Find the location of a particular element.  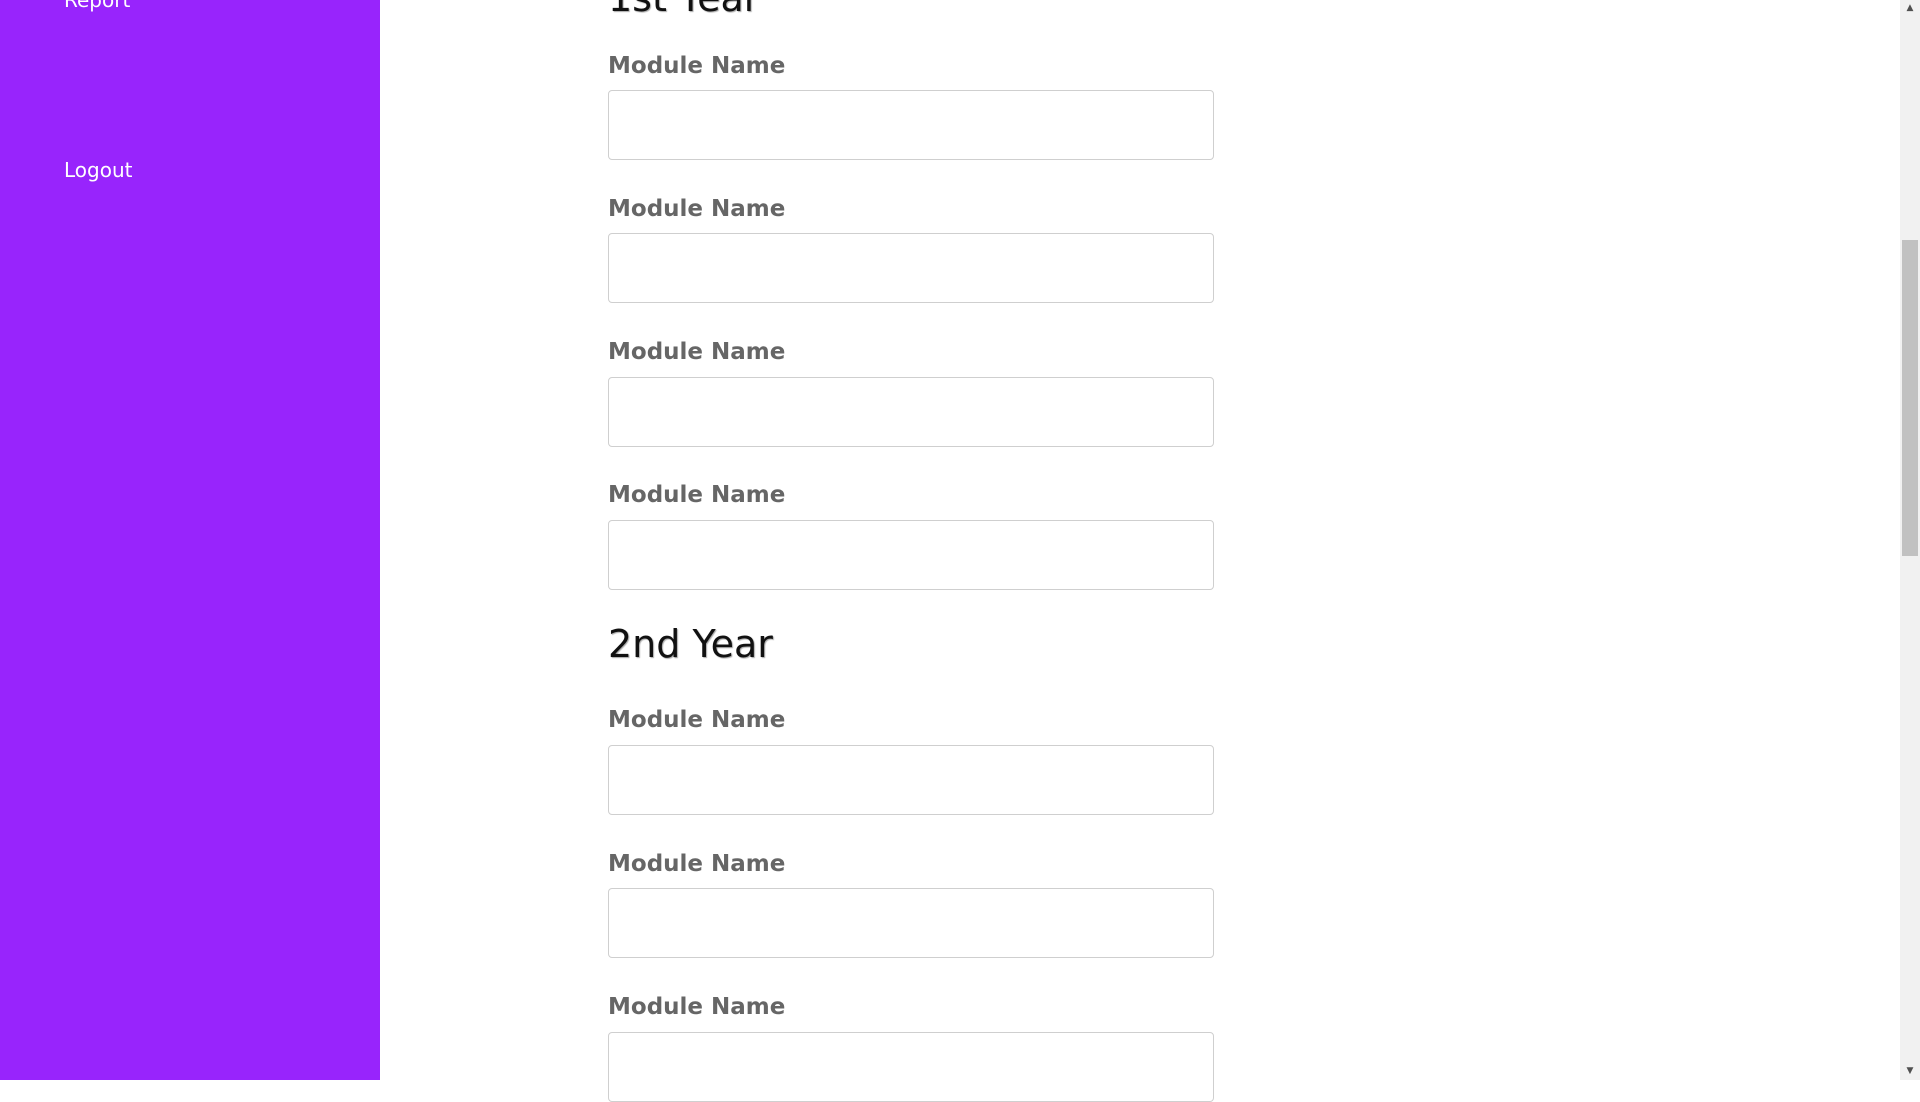

sidebar-item-report: Report is located at coordinates (97, 6).